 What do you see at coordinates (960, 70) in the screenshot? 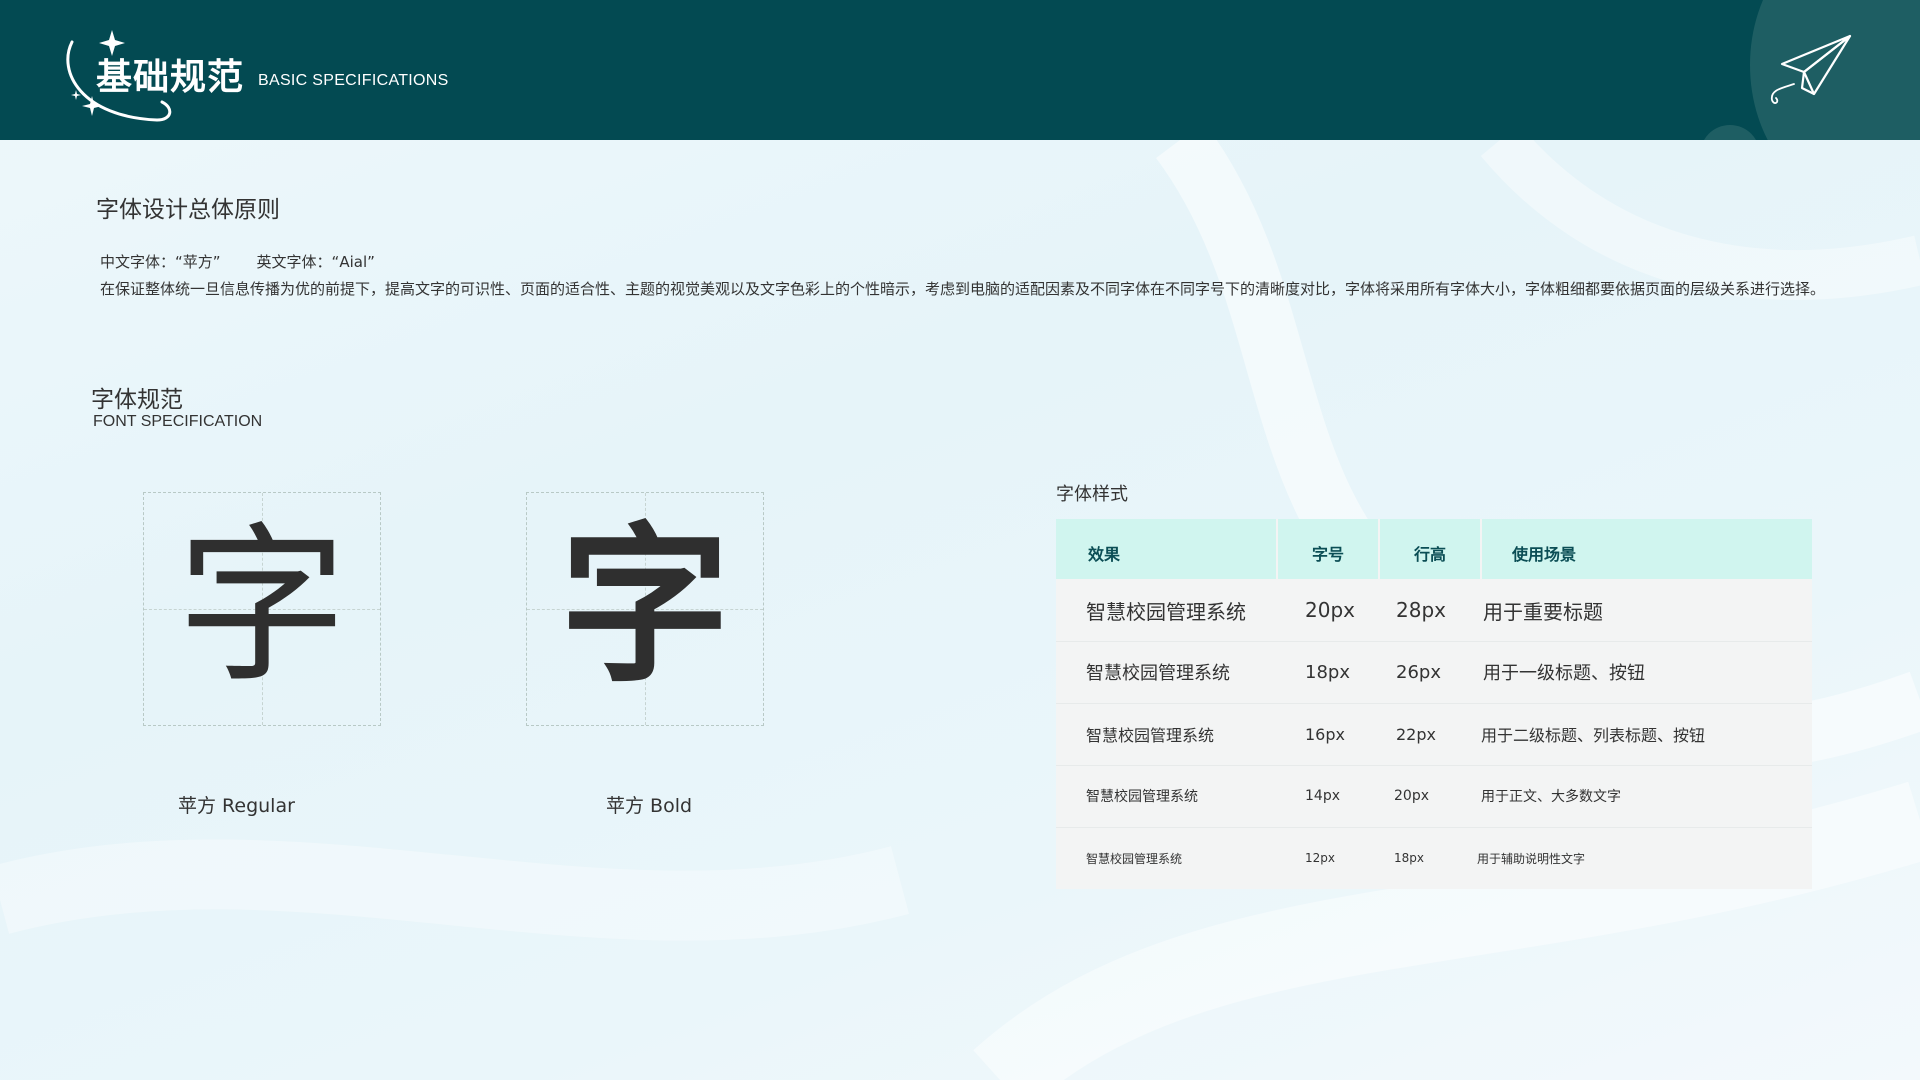
I see `header-bar: 基础规范 BASIC SPECIFICATIONS` at bounding box center [960, 70].